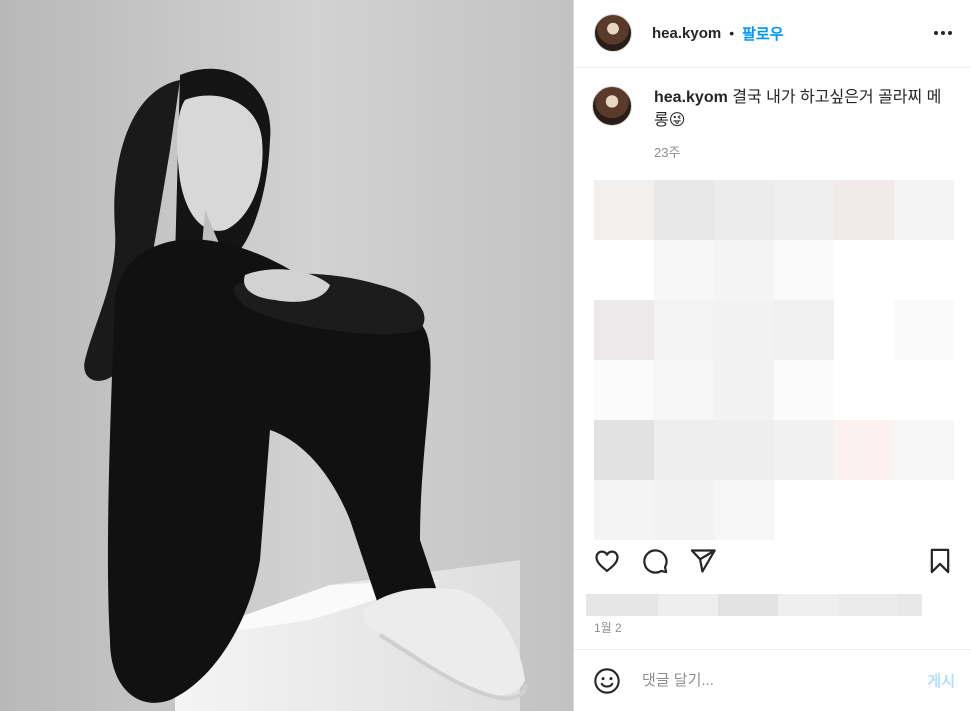 The width and height of the screenshot is (971, 711). Describe the element at coordinates (782, 634) in the screenshot. I see `post-date: 1월 2` at that location.